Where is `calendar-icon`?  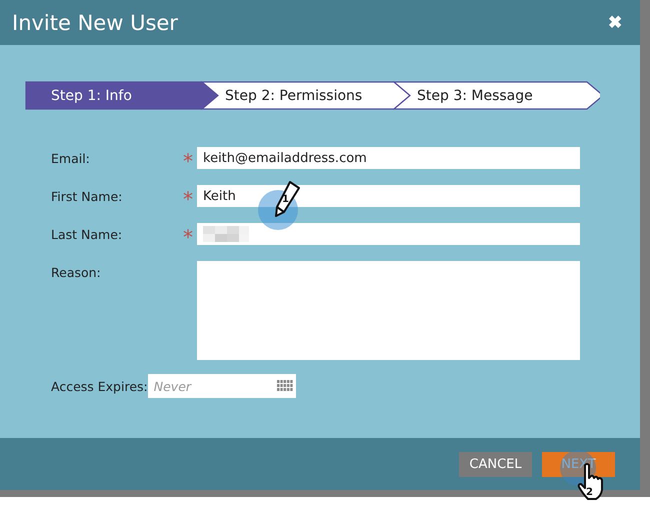
calendar-icon is located at coordinates (284, 386).